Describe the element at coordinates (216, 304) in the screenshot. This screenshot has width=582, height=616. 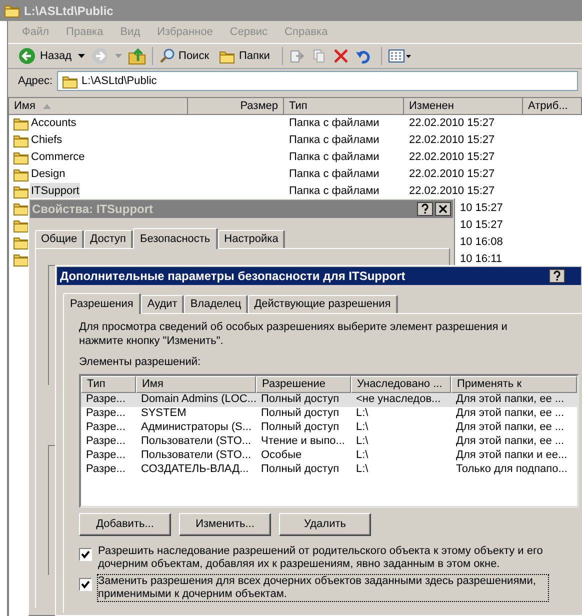
I see `tab: Владелец` at that location.